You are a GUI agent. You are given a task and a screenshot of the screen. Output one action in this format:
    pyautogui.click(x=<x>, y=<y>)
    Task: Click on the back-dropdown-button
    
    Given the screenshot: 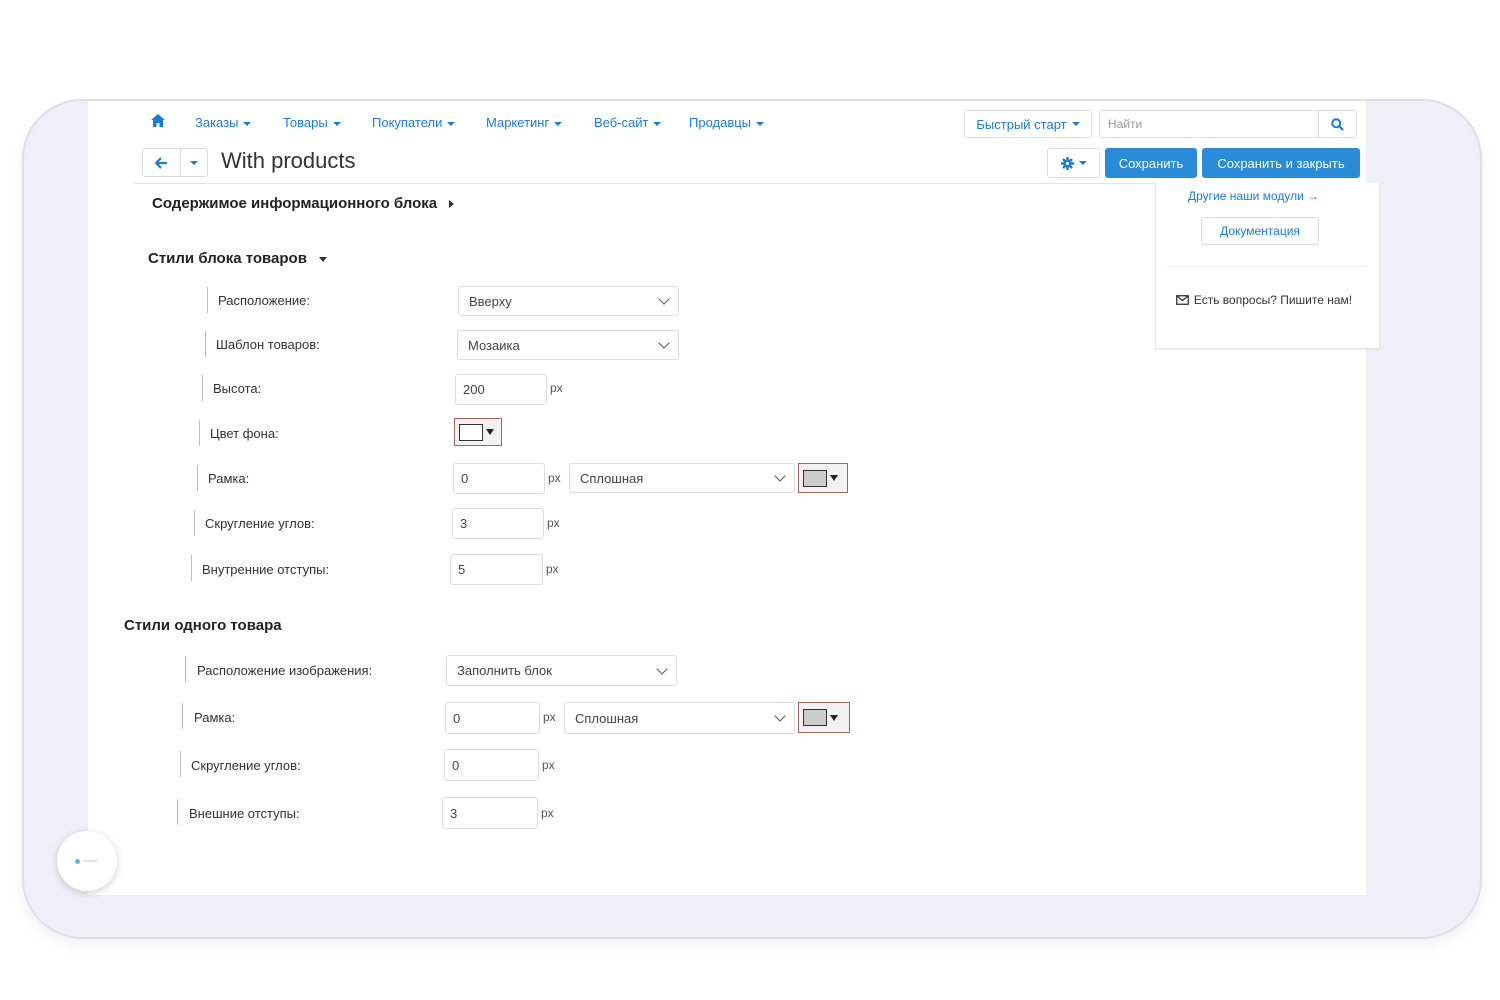 What is the action you would take?
    pyautogui.click(x=194, y=162)
    